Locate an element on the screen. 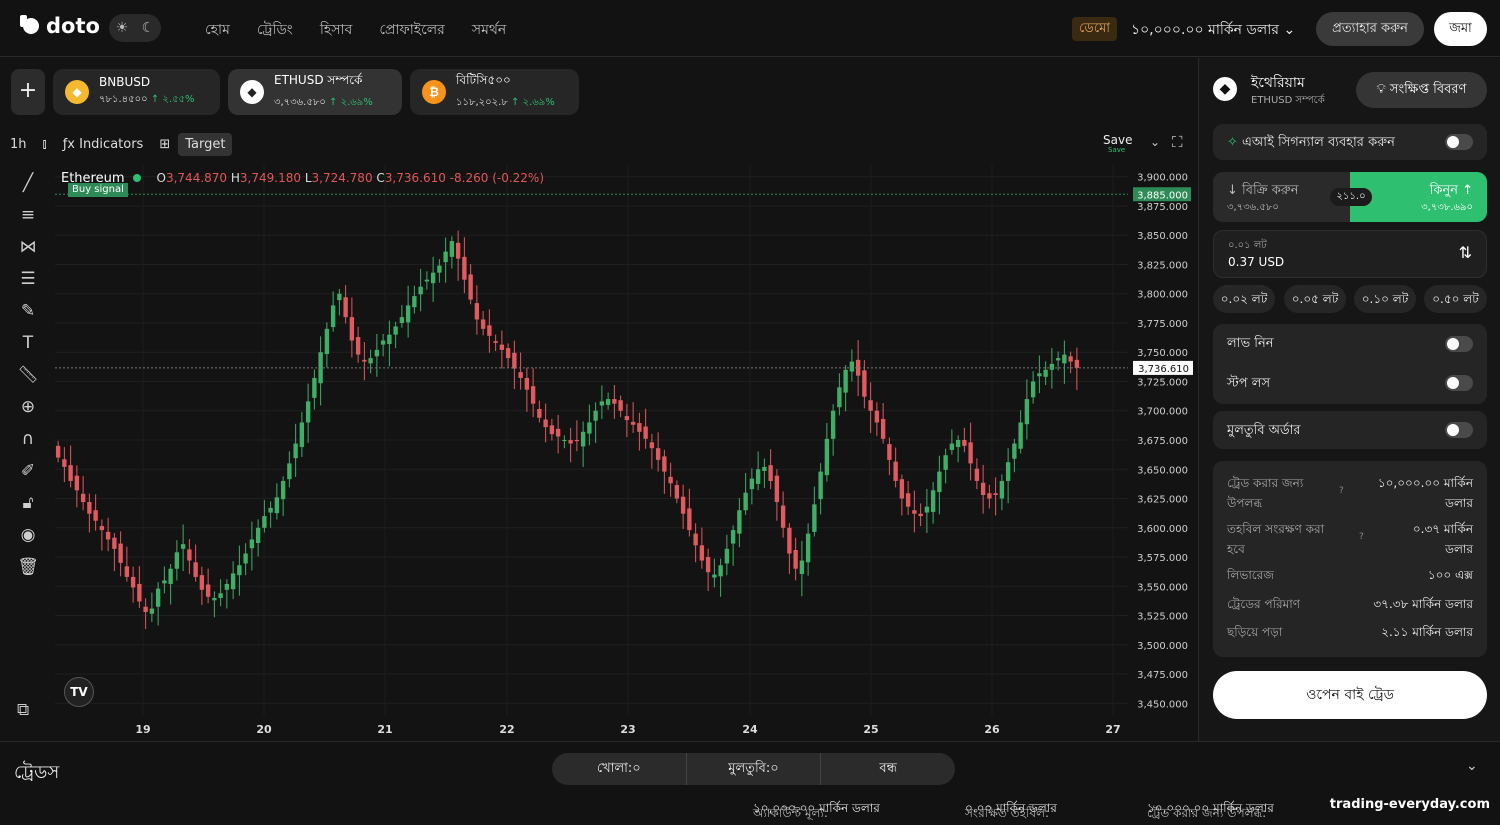 Image resolution: width=1500 pixels, height=825 pixels. lot-option-010: ০.১০ লট is located at coordinates (1385, 299).